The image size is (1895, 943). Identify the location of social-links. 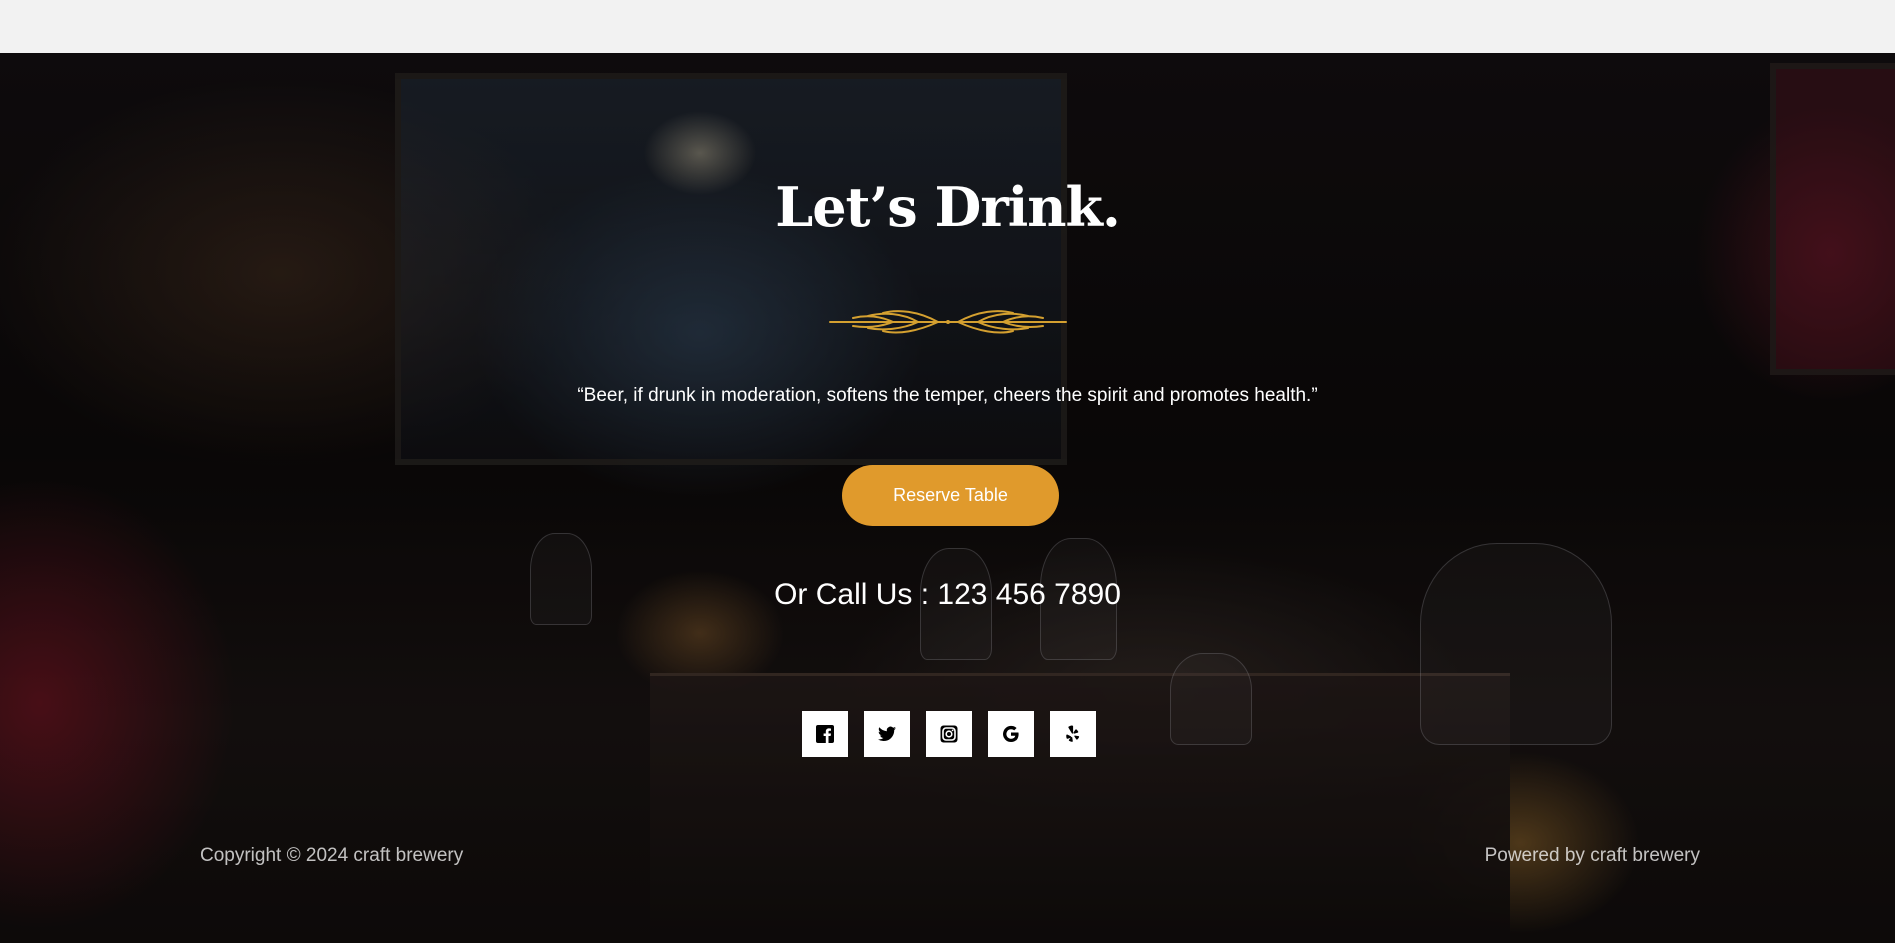
(950, 734).